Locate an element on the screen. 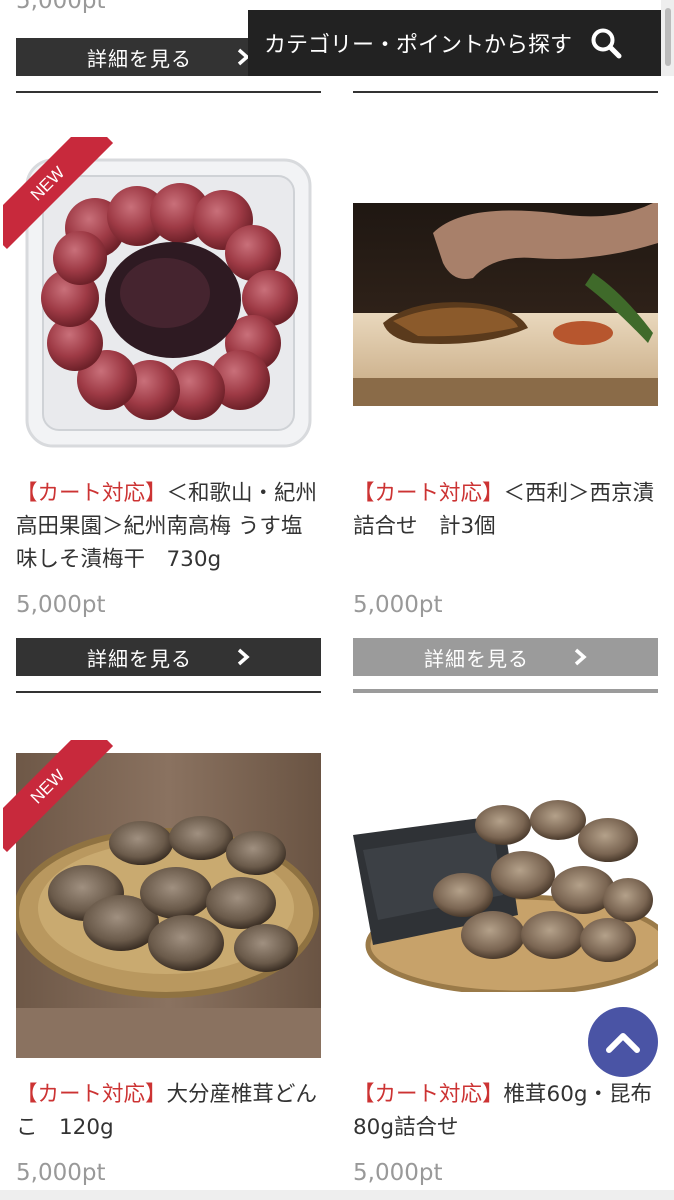  product-image-shiitake-kombu is located at coordinates (505, 893).